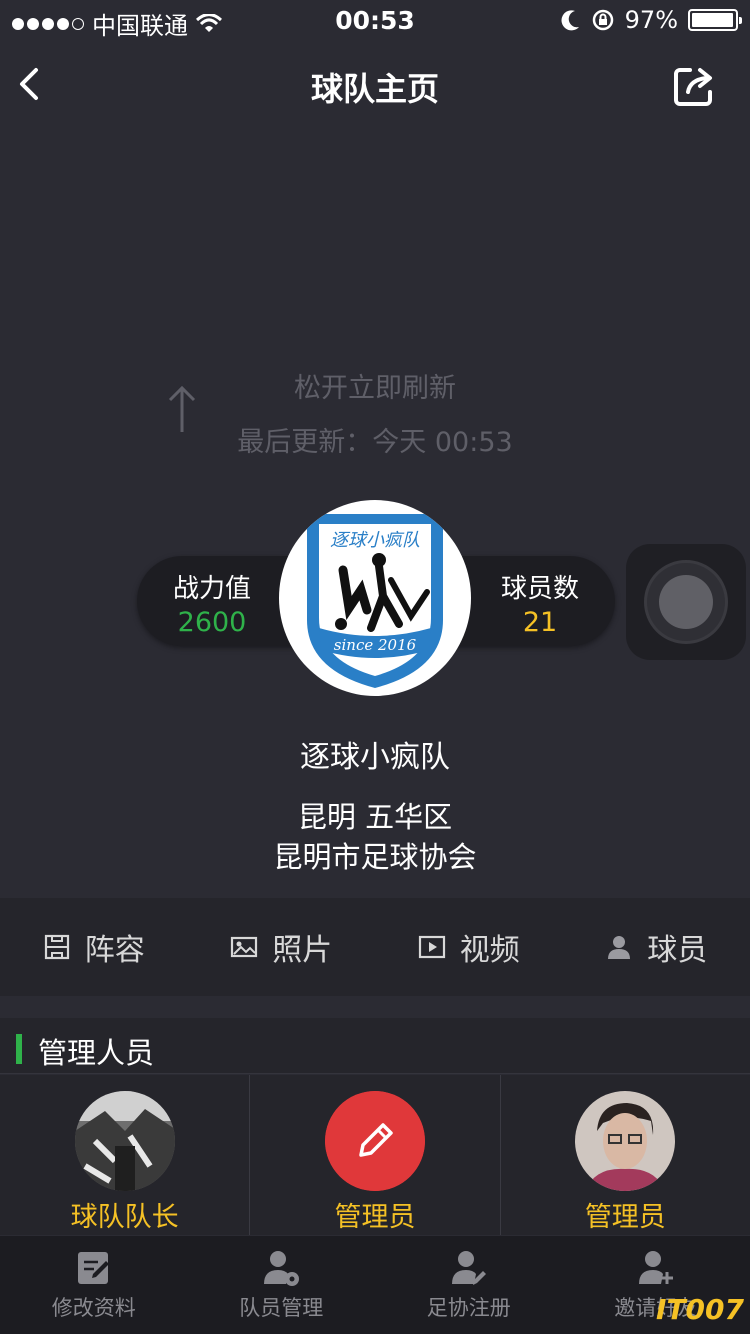 The height and width of the screenshot is (1334, 750). Describe the element at coordinates (677, 950) in the screenshot. I see `tab-players-label: 球员` at that location.